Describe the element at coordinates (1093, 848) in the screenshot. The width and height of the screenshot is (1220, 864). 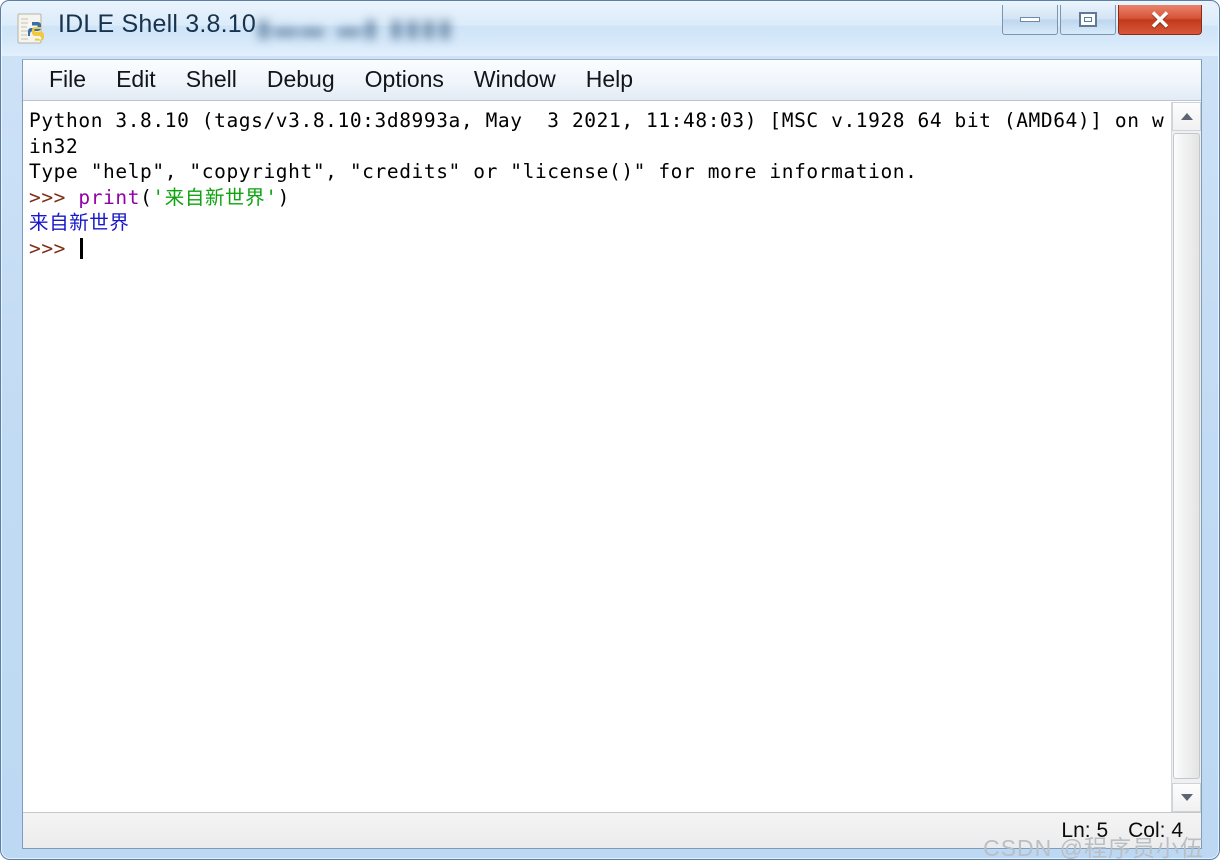
I see `csdn-watermark: CSDN @程序员小伍` at that location.